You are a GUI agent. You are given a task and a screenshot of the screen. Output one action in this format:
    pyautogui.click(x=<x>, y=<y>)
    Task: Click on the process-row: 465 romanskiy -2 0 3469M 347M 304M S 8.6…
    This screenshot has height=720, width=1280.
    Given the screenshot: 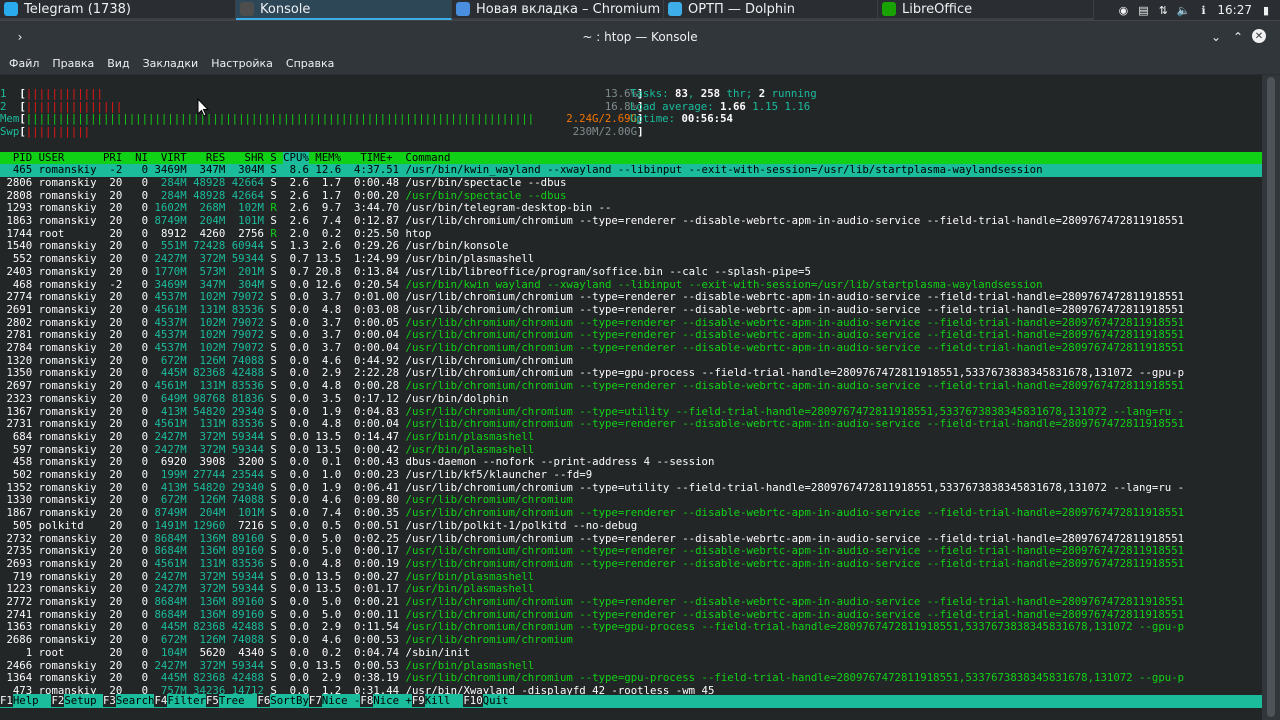 What is the action you would take?
    pyautogui.click(x=631, y=170)
    